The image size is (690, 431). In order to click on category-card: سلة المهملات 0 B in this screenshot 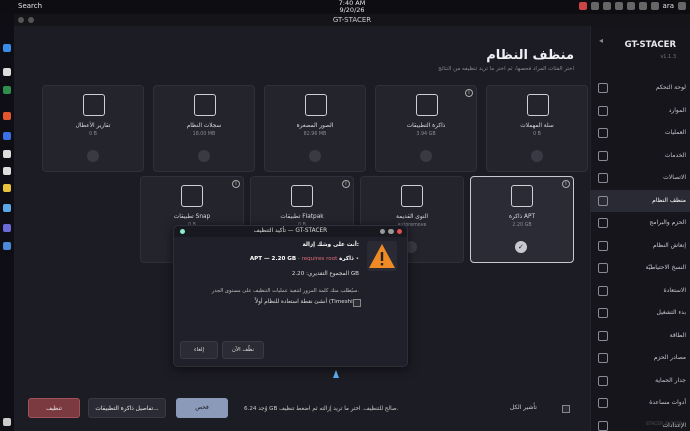, I will do `click(537, 128)`.